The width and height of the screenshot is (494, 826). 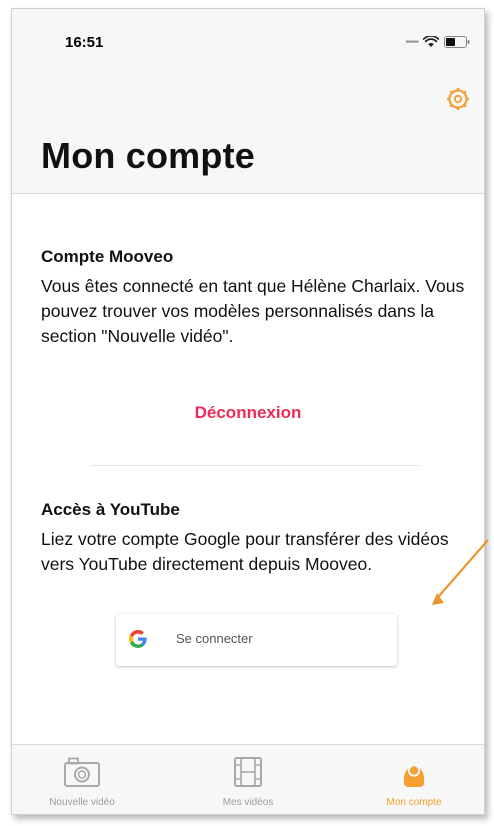 I want to click on status-icons: •••••, so click(x=437, y=42).